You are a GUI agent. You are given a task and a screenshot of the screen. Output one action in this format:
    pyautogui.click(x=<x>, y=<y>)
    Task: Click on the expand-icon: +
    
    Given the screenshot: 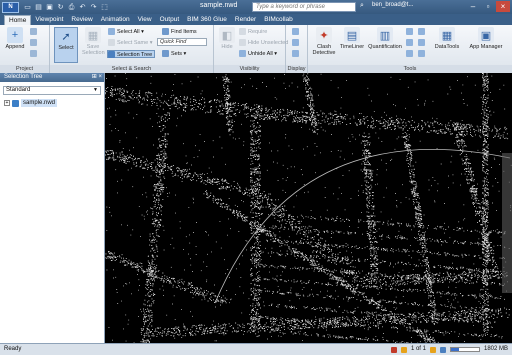 What is the action you would take?
    pyautogui.click(x=7, y=103)
    